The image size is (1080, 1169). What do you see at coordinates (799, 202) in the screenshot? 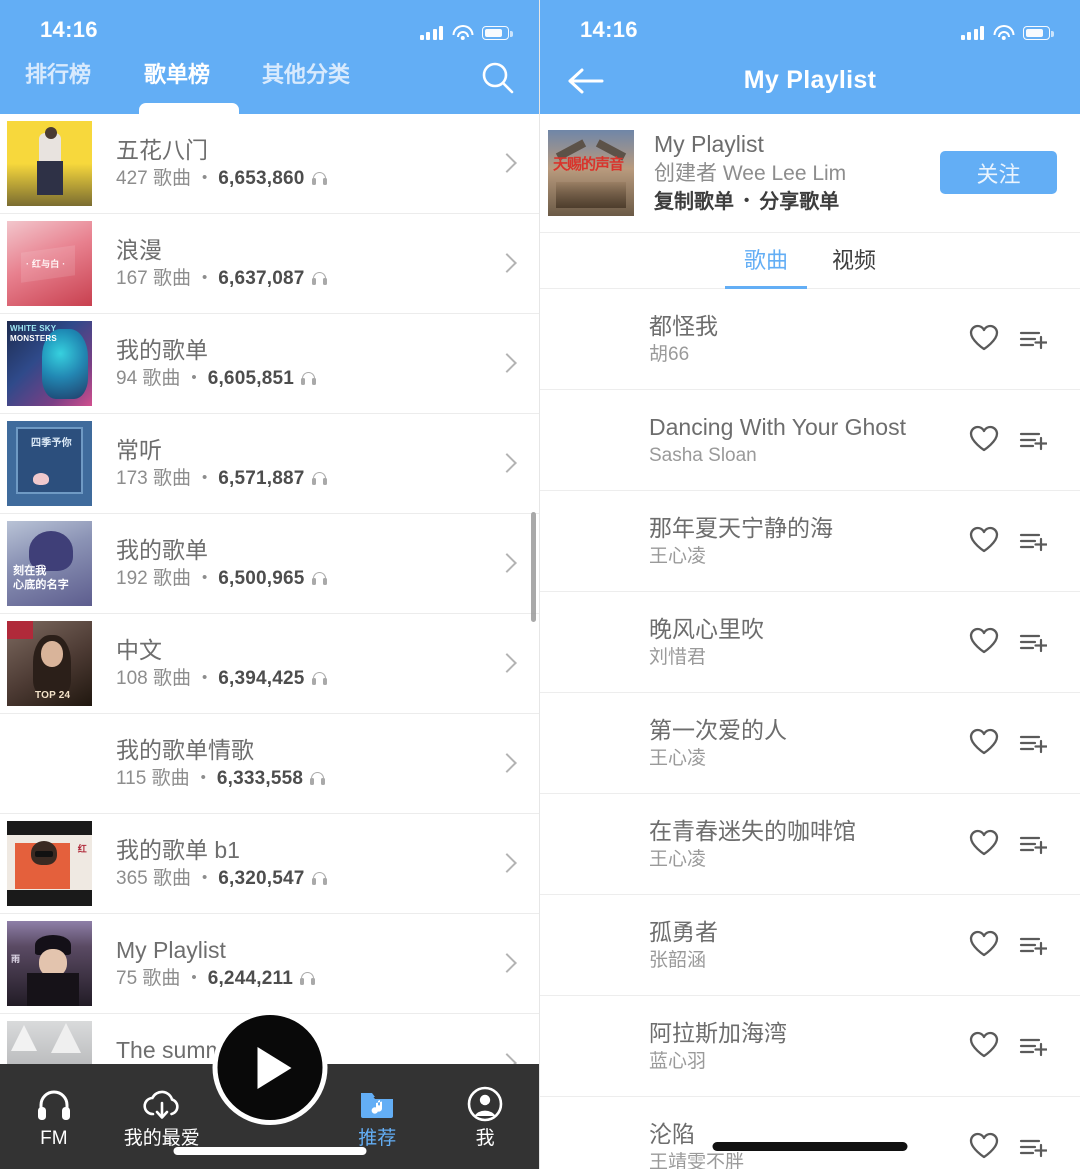
I see `share-playlist-link: 分享歌单` at bounding box center [799, 202].